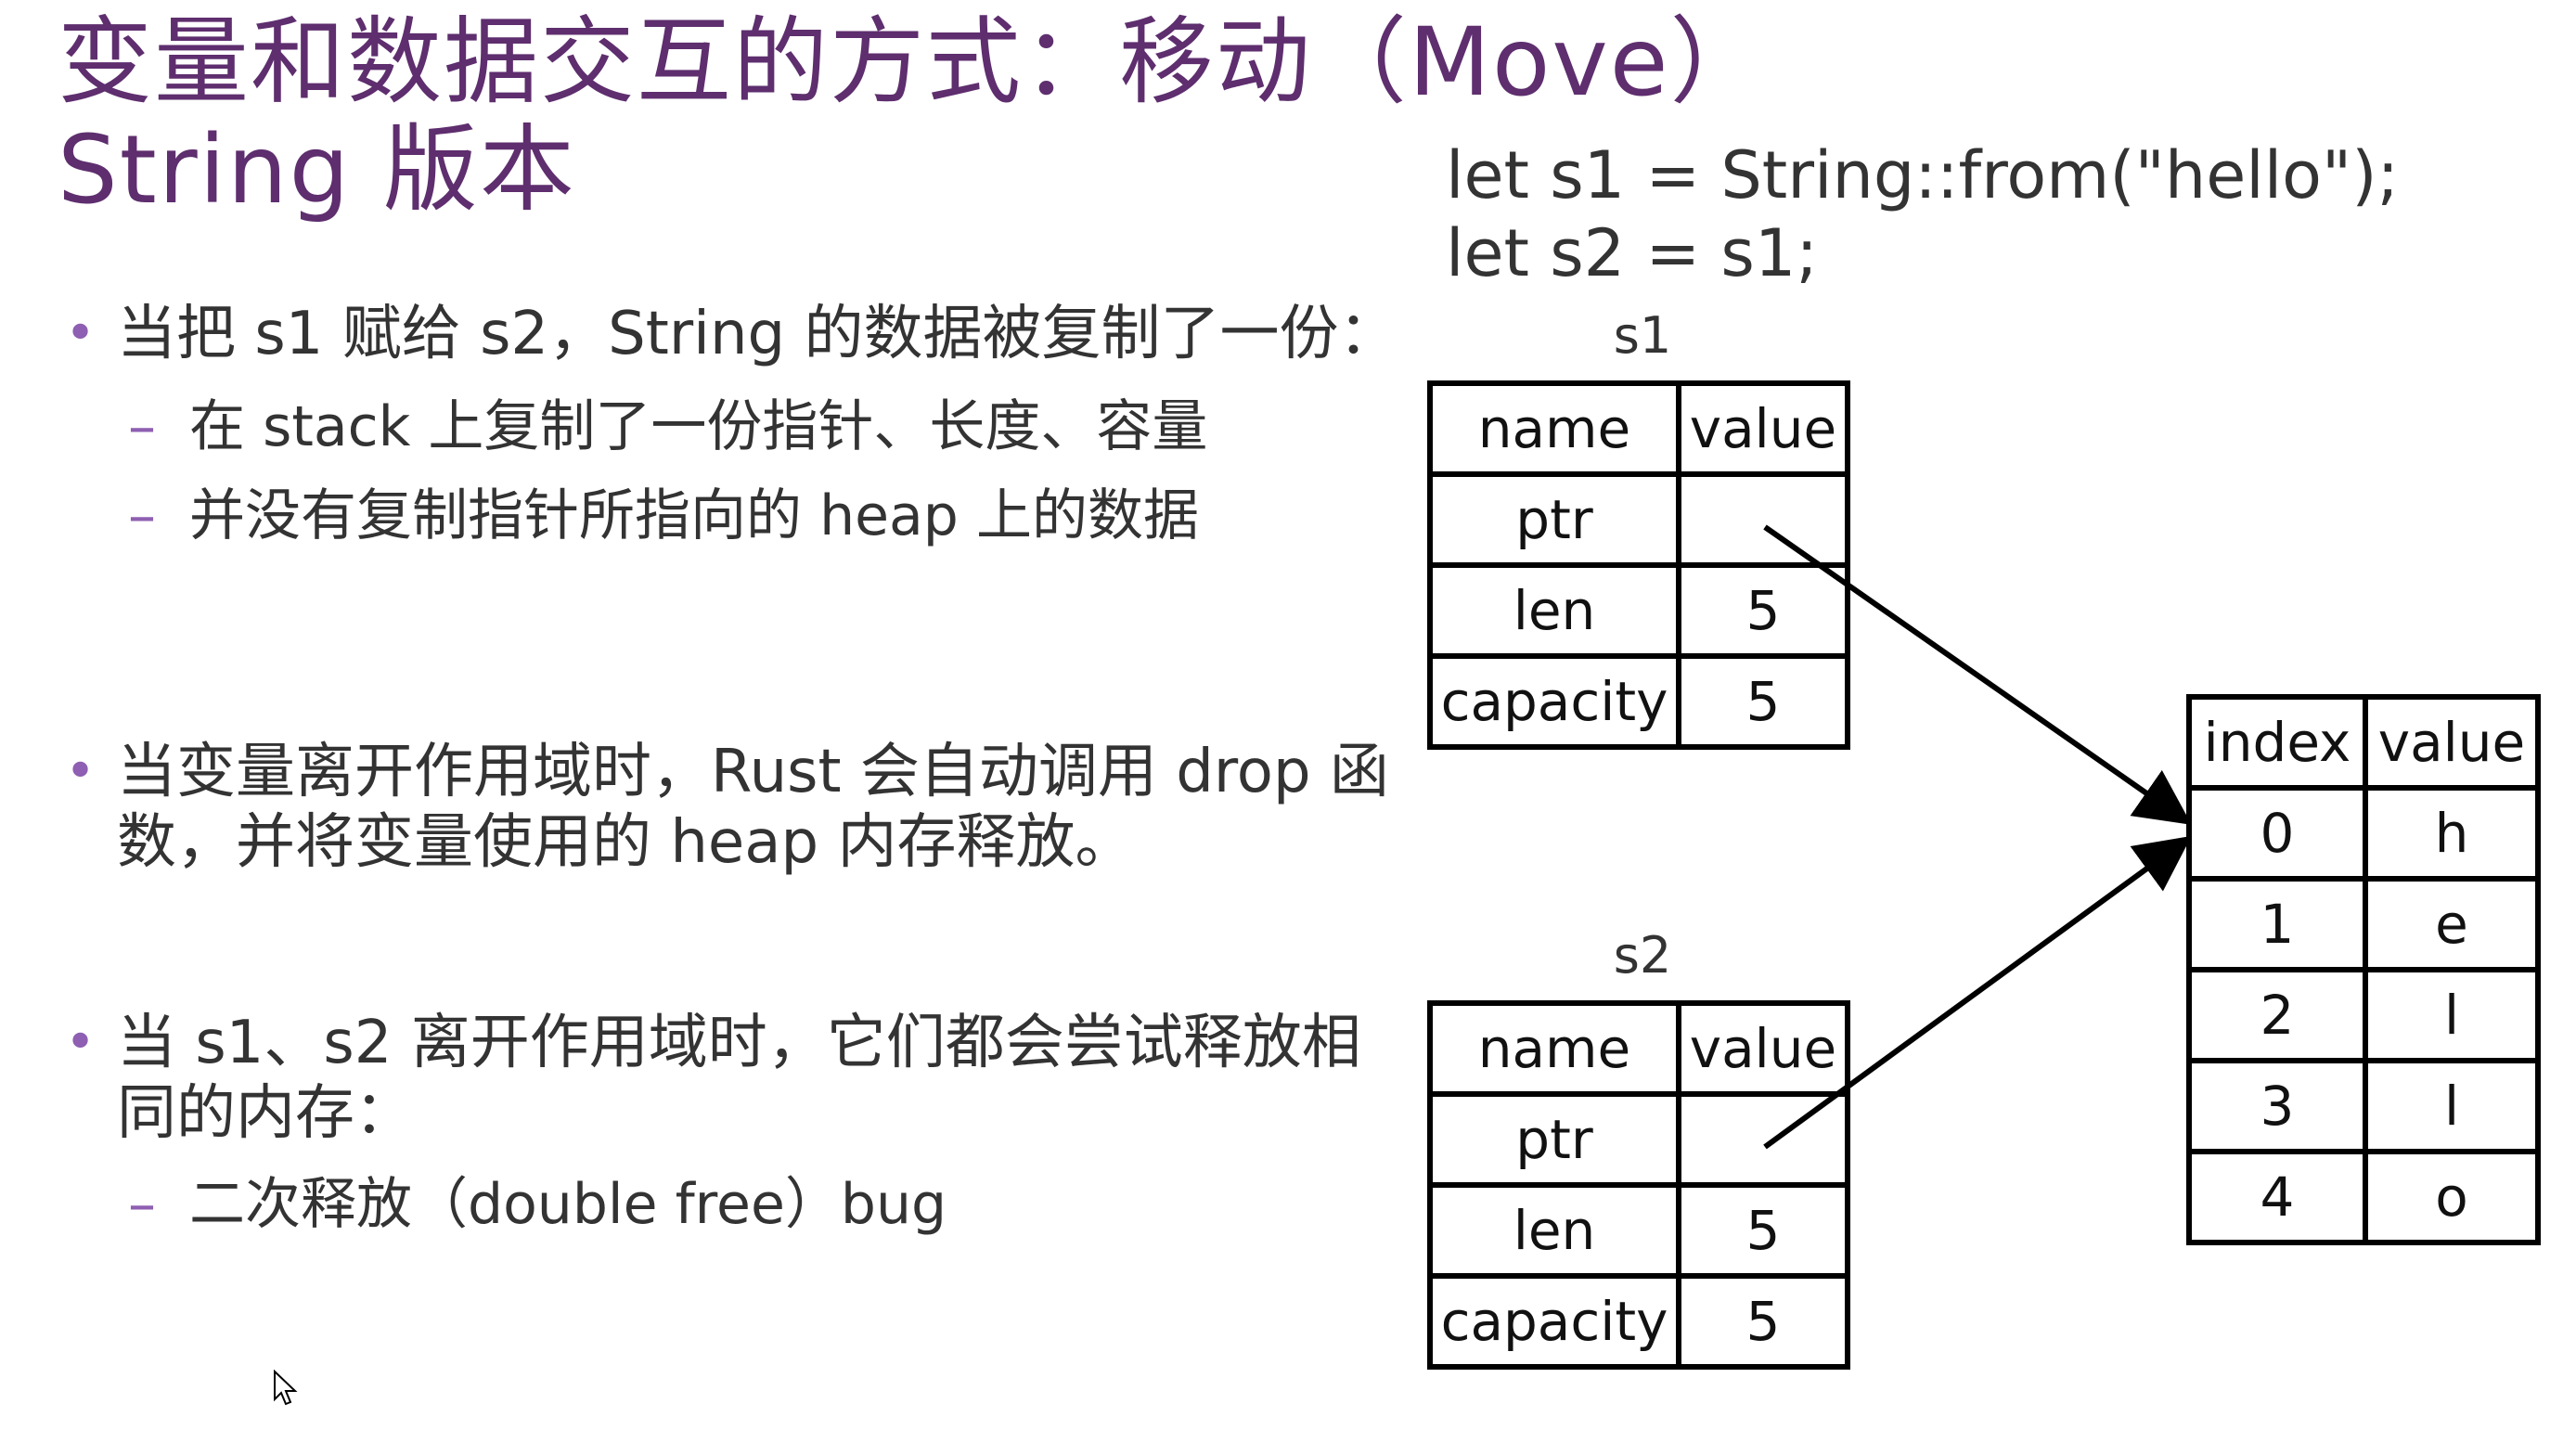 This screenshot has height=1455, width=2576. Describe the element at coordinates (286, 1388) in the screenshot. I see `mouse-pointer-icon` at that location.